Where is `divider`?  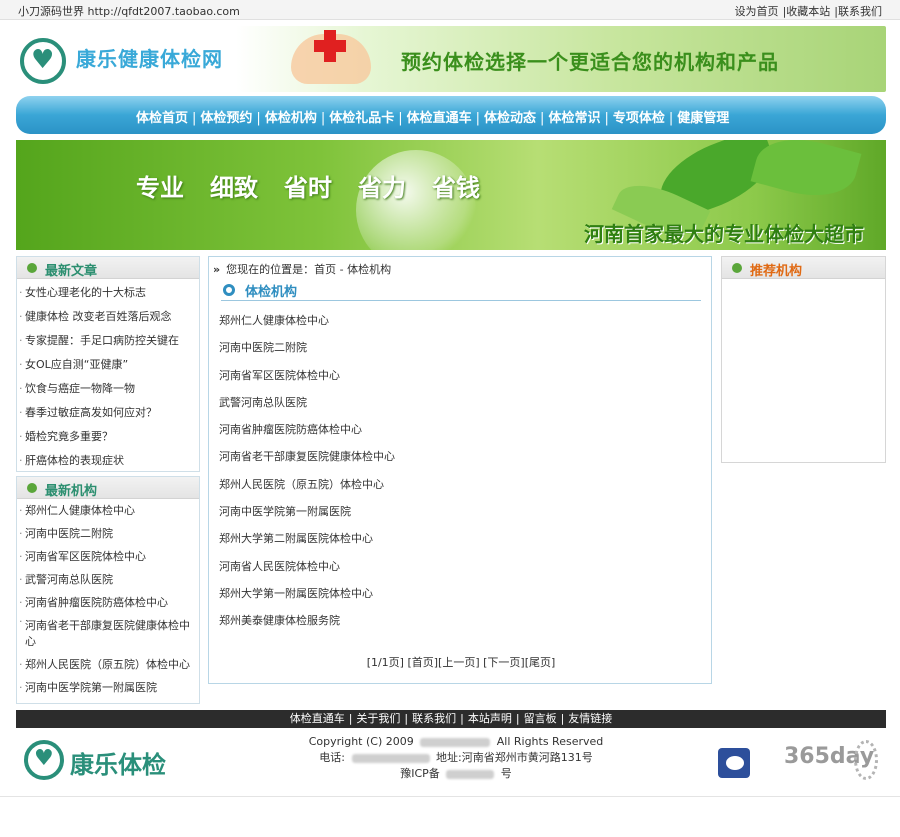 divider is located at coordinates (450, 796).